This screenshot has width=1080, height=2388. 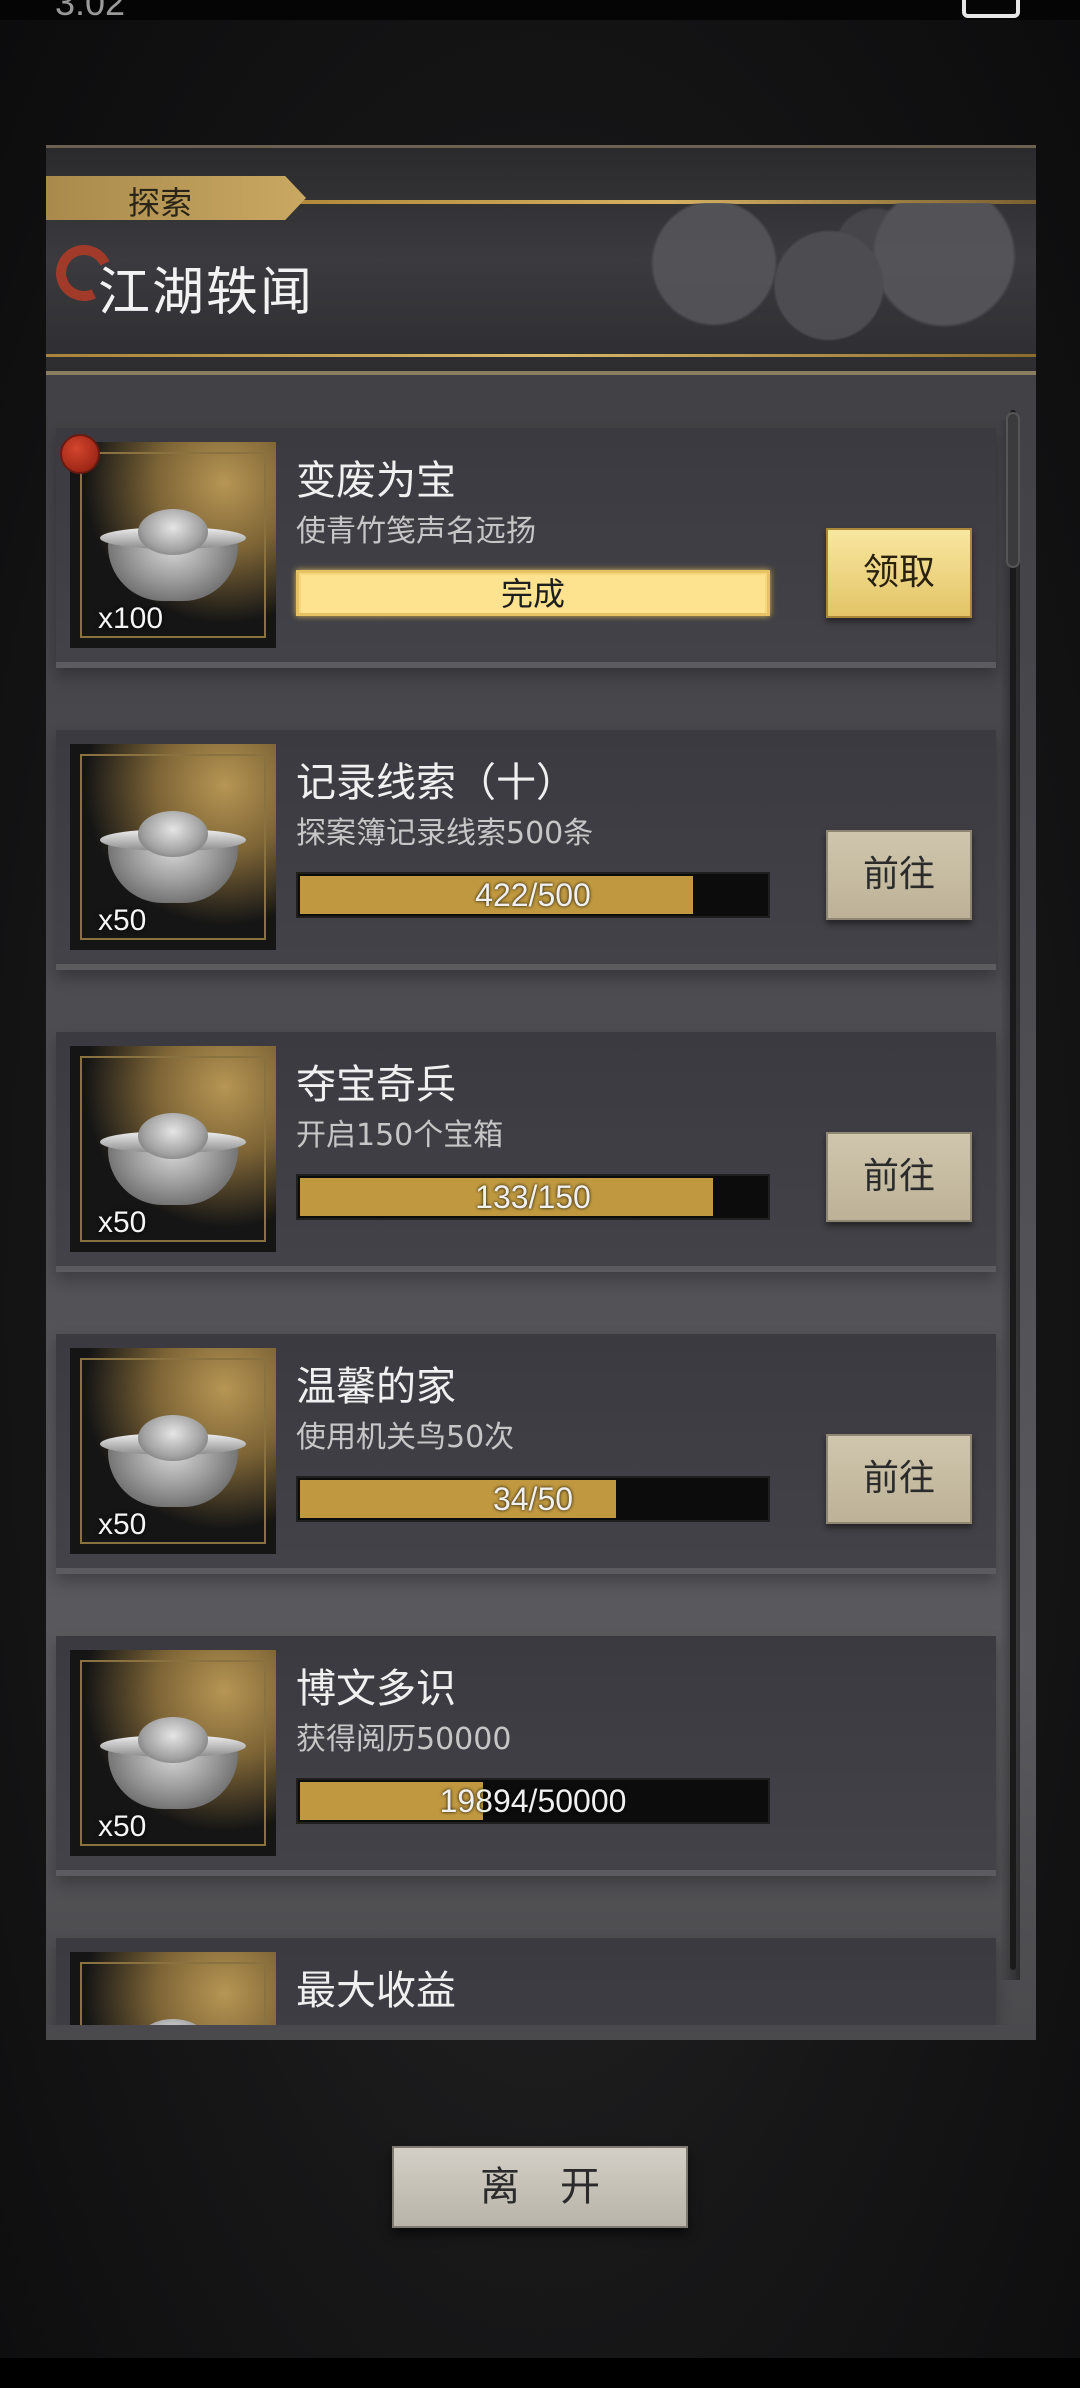 What do you see at coordinates (526, 1454) in the screenshot?
I see `task-card: x50 温馨的家 使用机关鸟50次 34/50 前往` at bounding box center [526, 1454].